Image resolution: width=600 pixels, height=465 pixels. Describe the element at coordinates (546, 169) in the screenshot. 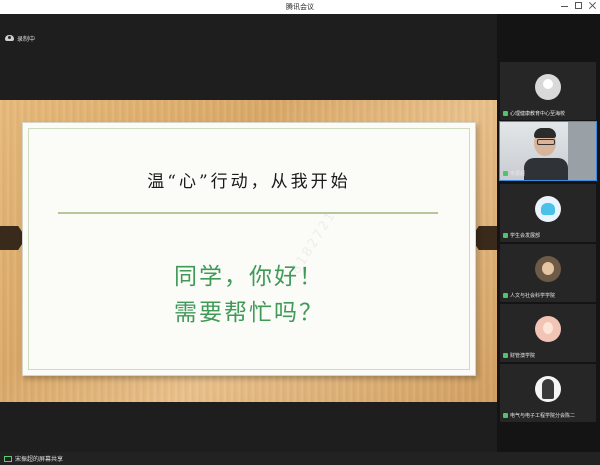

I see `person-body` at that location.